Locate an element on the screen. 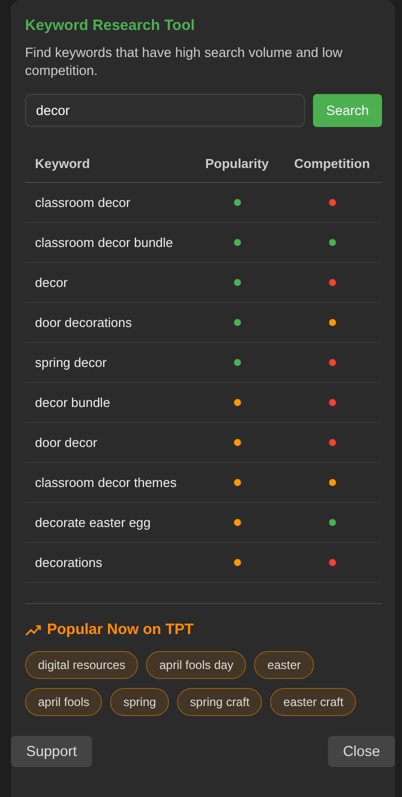  description: Find keywords that have high search volume and low competition. is located at coordinates (184, 62).